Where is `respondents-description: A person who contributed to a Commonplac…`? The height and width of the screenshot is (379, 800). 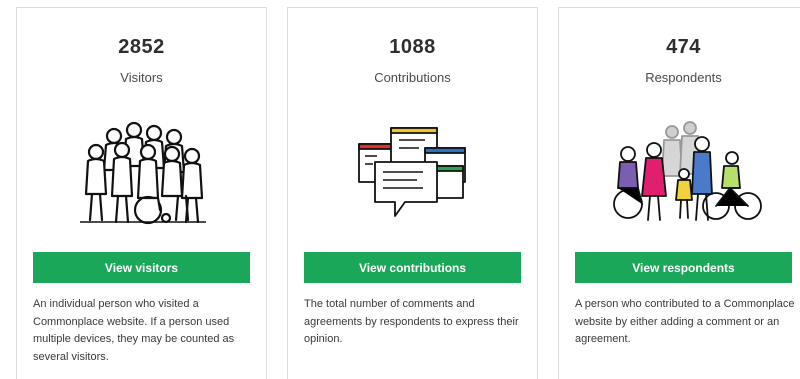 respondents-description: A person who contributed to a Commonplac… is located at coordinates (685, 321).